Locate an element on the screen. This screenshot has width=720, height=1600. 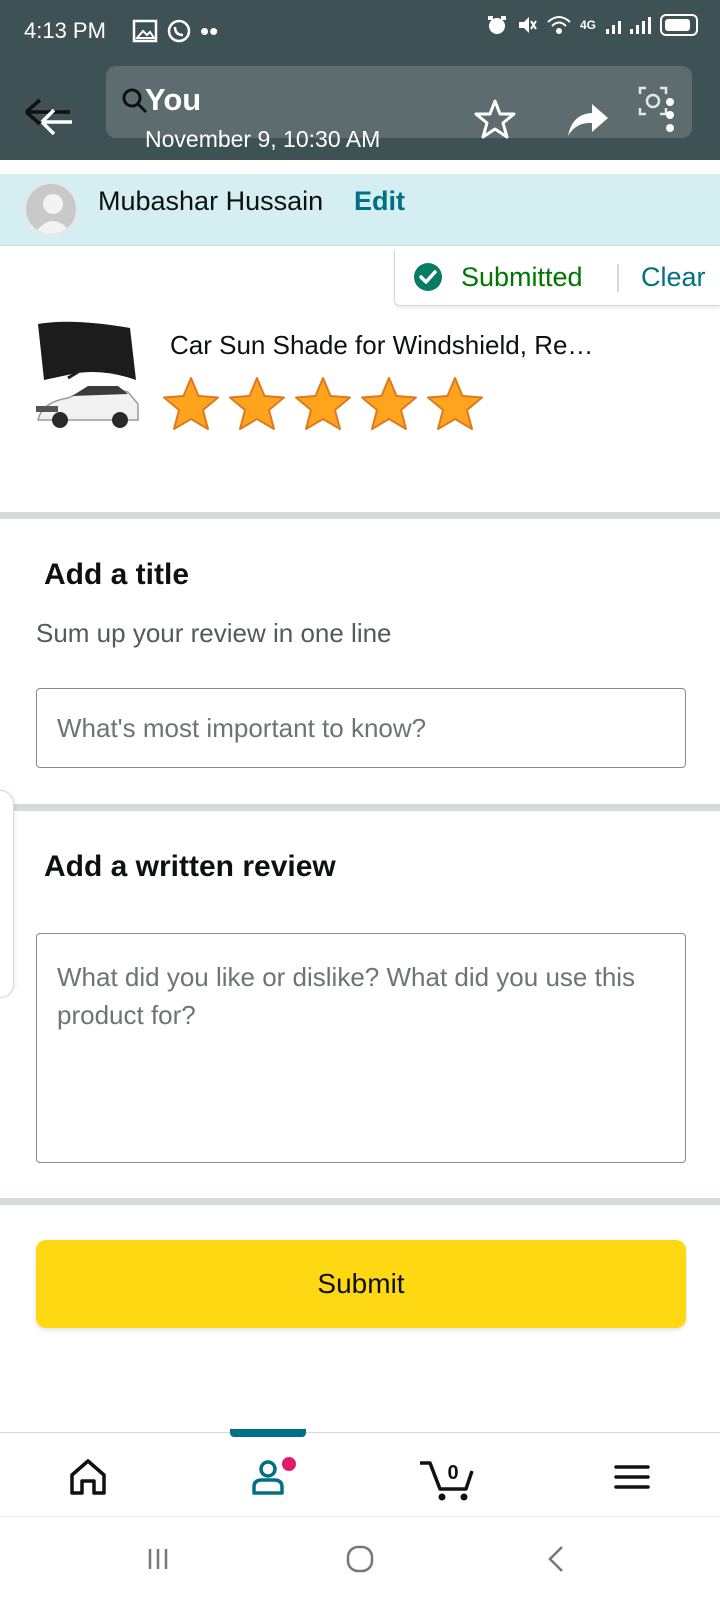
tab-cart: 0 is located at coordinates (453, 1477).